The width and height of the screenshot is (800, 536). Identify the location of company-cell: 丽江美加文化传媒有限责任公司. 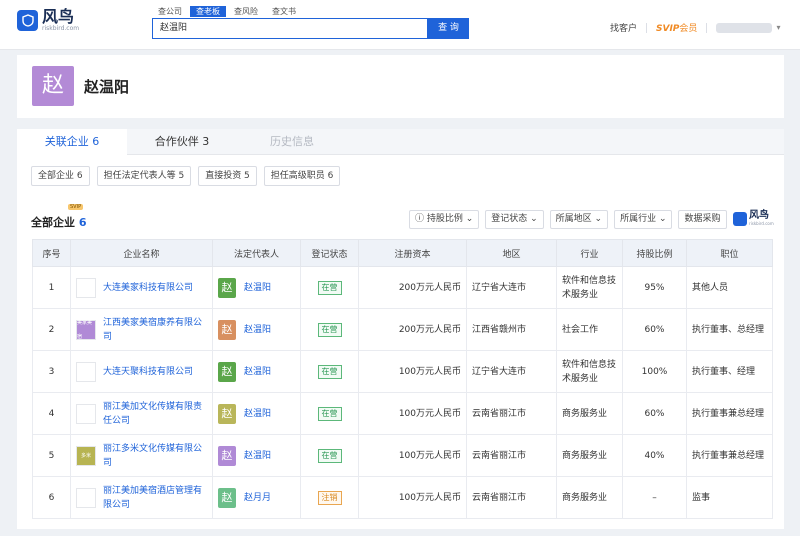
(141, 413).